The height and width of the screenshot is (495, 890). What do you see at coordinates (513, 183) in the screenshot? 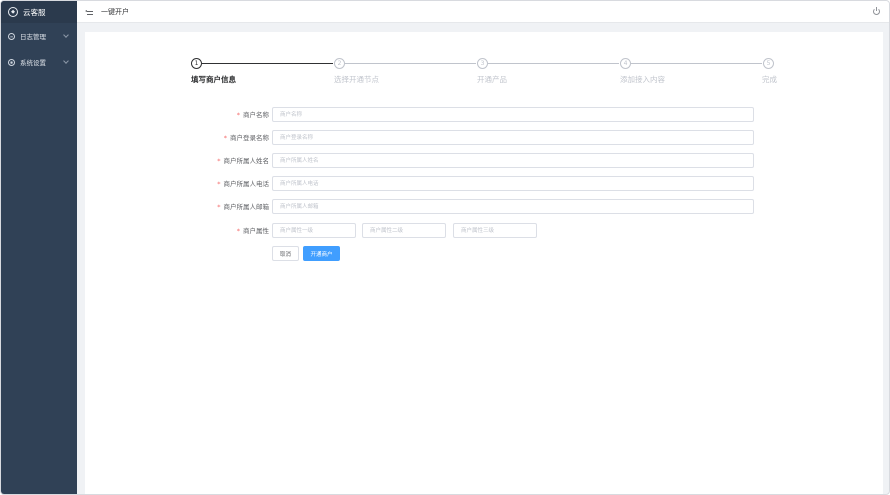
I see `owner-phone-input` at bounding box center [513, 183].